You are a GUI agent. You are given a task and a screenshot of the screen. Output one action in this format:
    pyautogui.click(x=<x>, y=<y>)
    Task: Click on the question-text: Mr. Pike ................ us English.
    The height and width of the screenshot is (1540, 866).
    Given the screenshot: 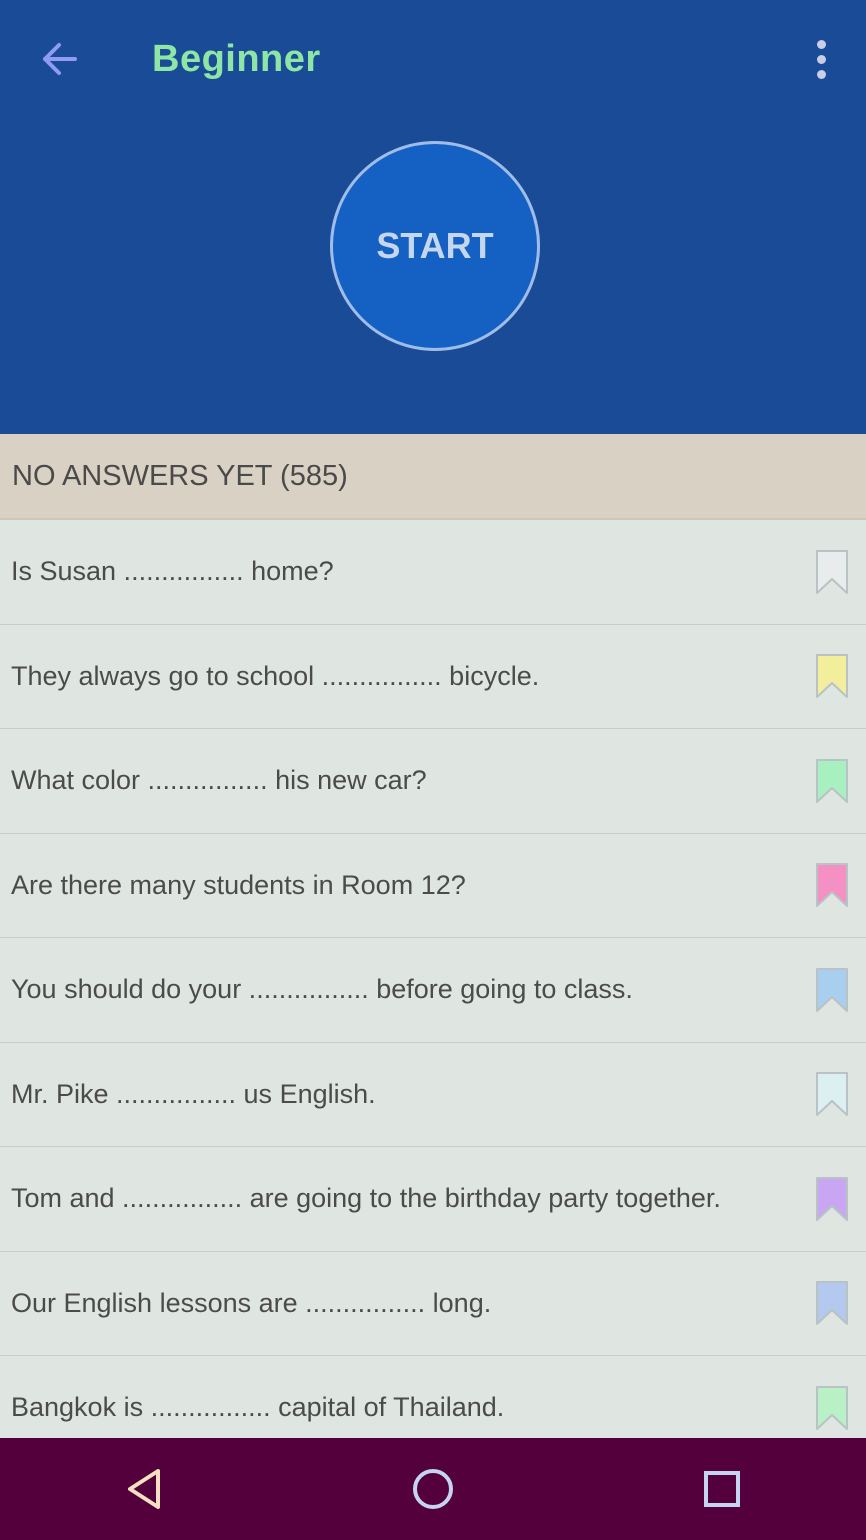 What is the action you would take?
    pyautogui.click(x=193, y=1093)
    